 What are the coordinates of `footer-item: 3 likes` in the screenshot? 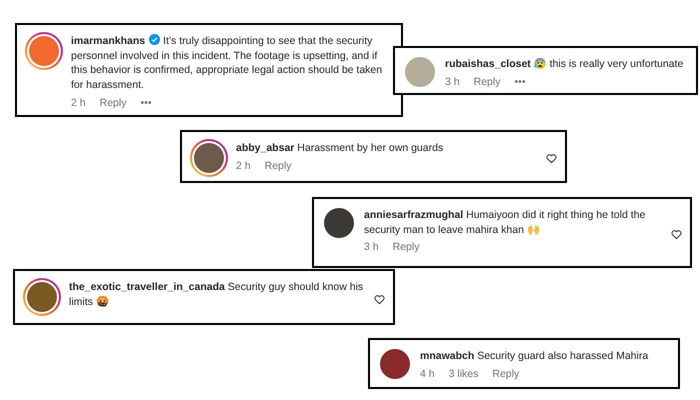 It's located at (463, 374).